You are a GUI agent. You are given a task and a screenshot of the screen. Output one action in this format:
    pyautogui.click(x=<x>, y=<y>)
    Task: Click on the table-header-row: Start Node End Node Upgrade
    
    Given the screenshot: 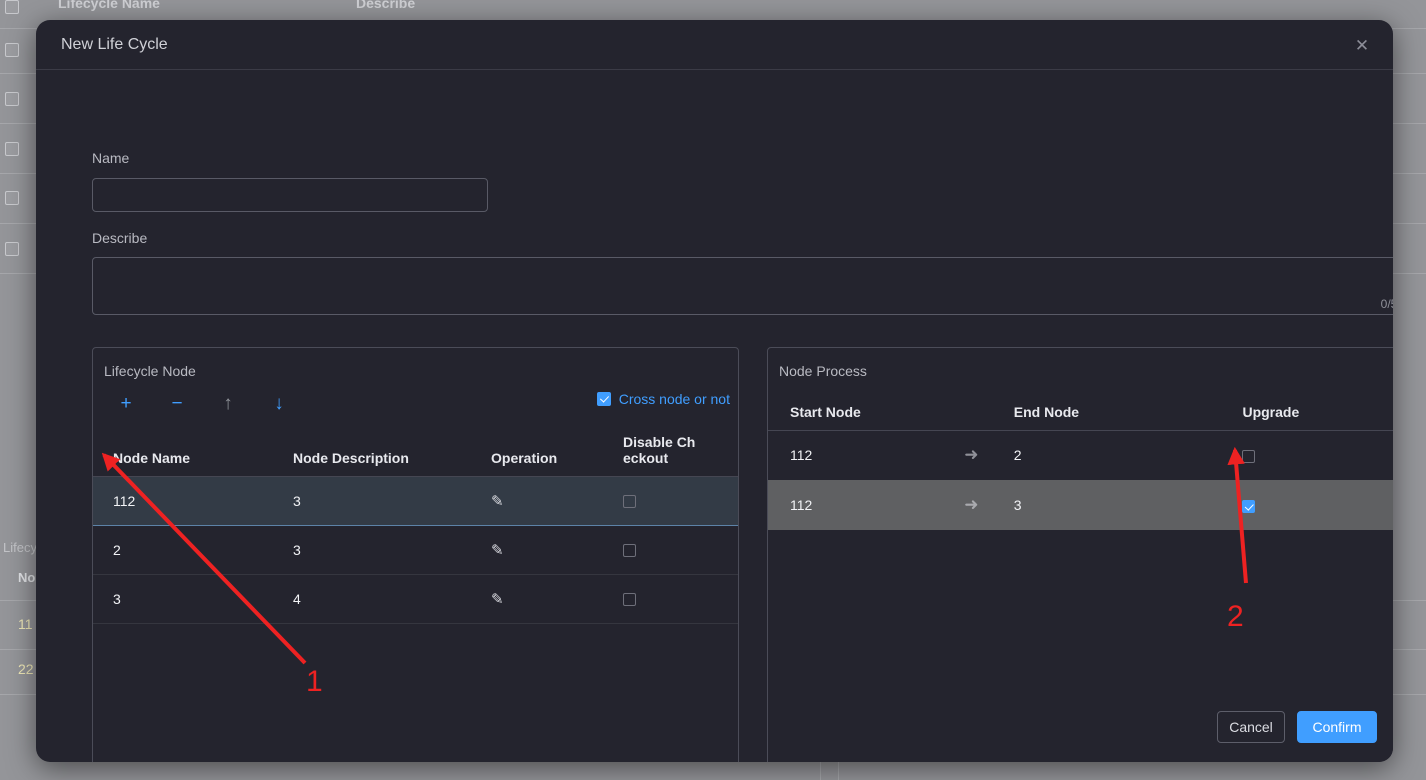 What is the action you would take?
    pyautogui.click(x=1080, y=408)
    